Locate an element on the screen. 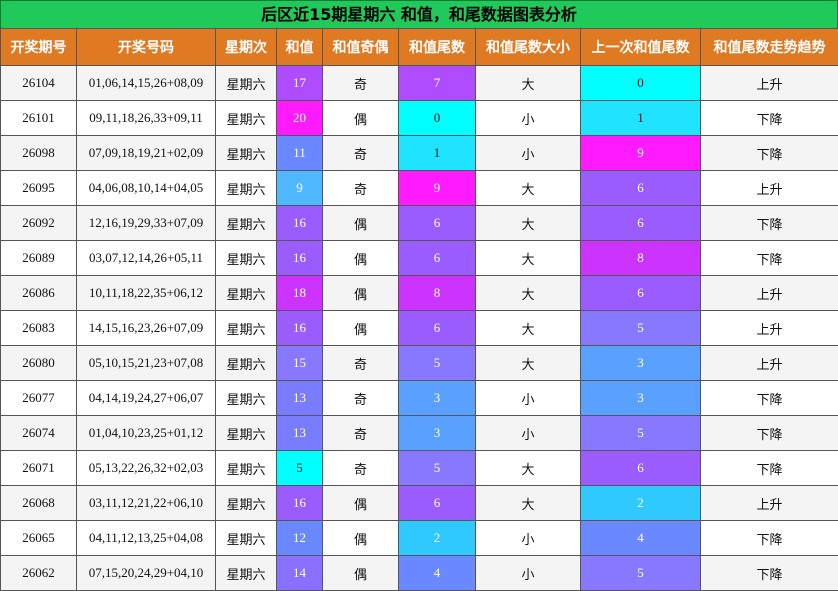 This screenshot has height=591, width=838. cell-prev-tail: 0 is located at coordinates (641, 83).